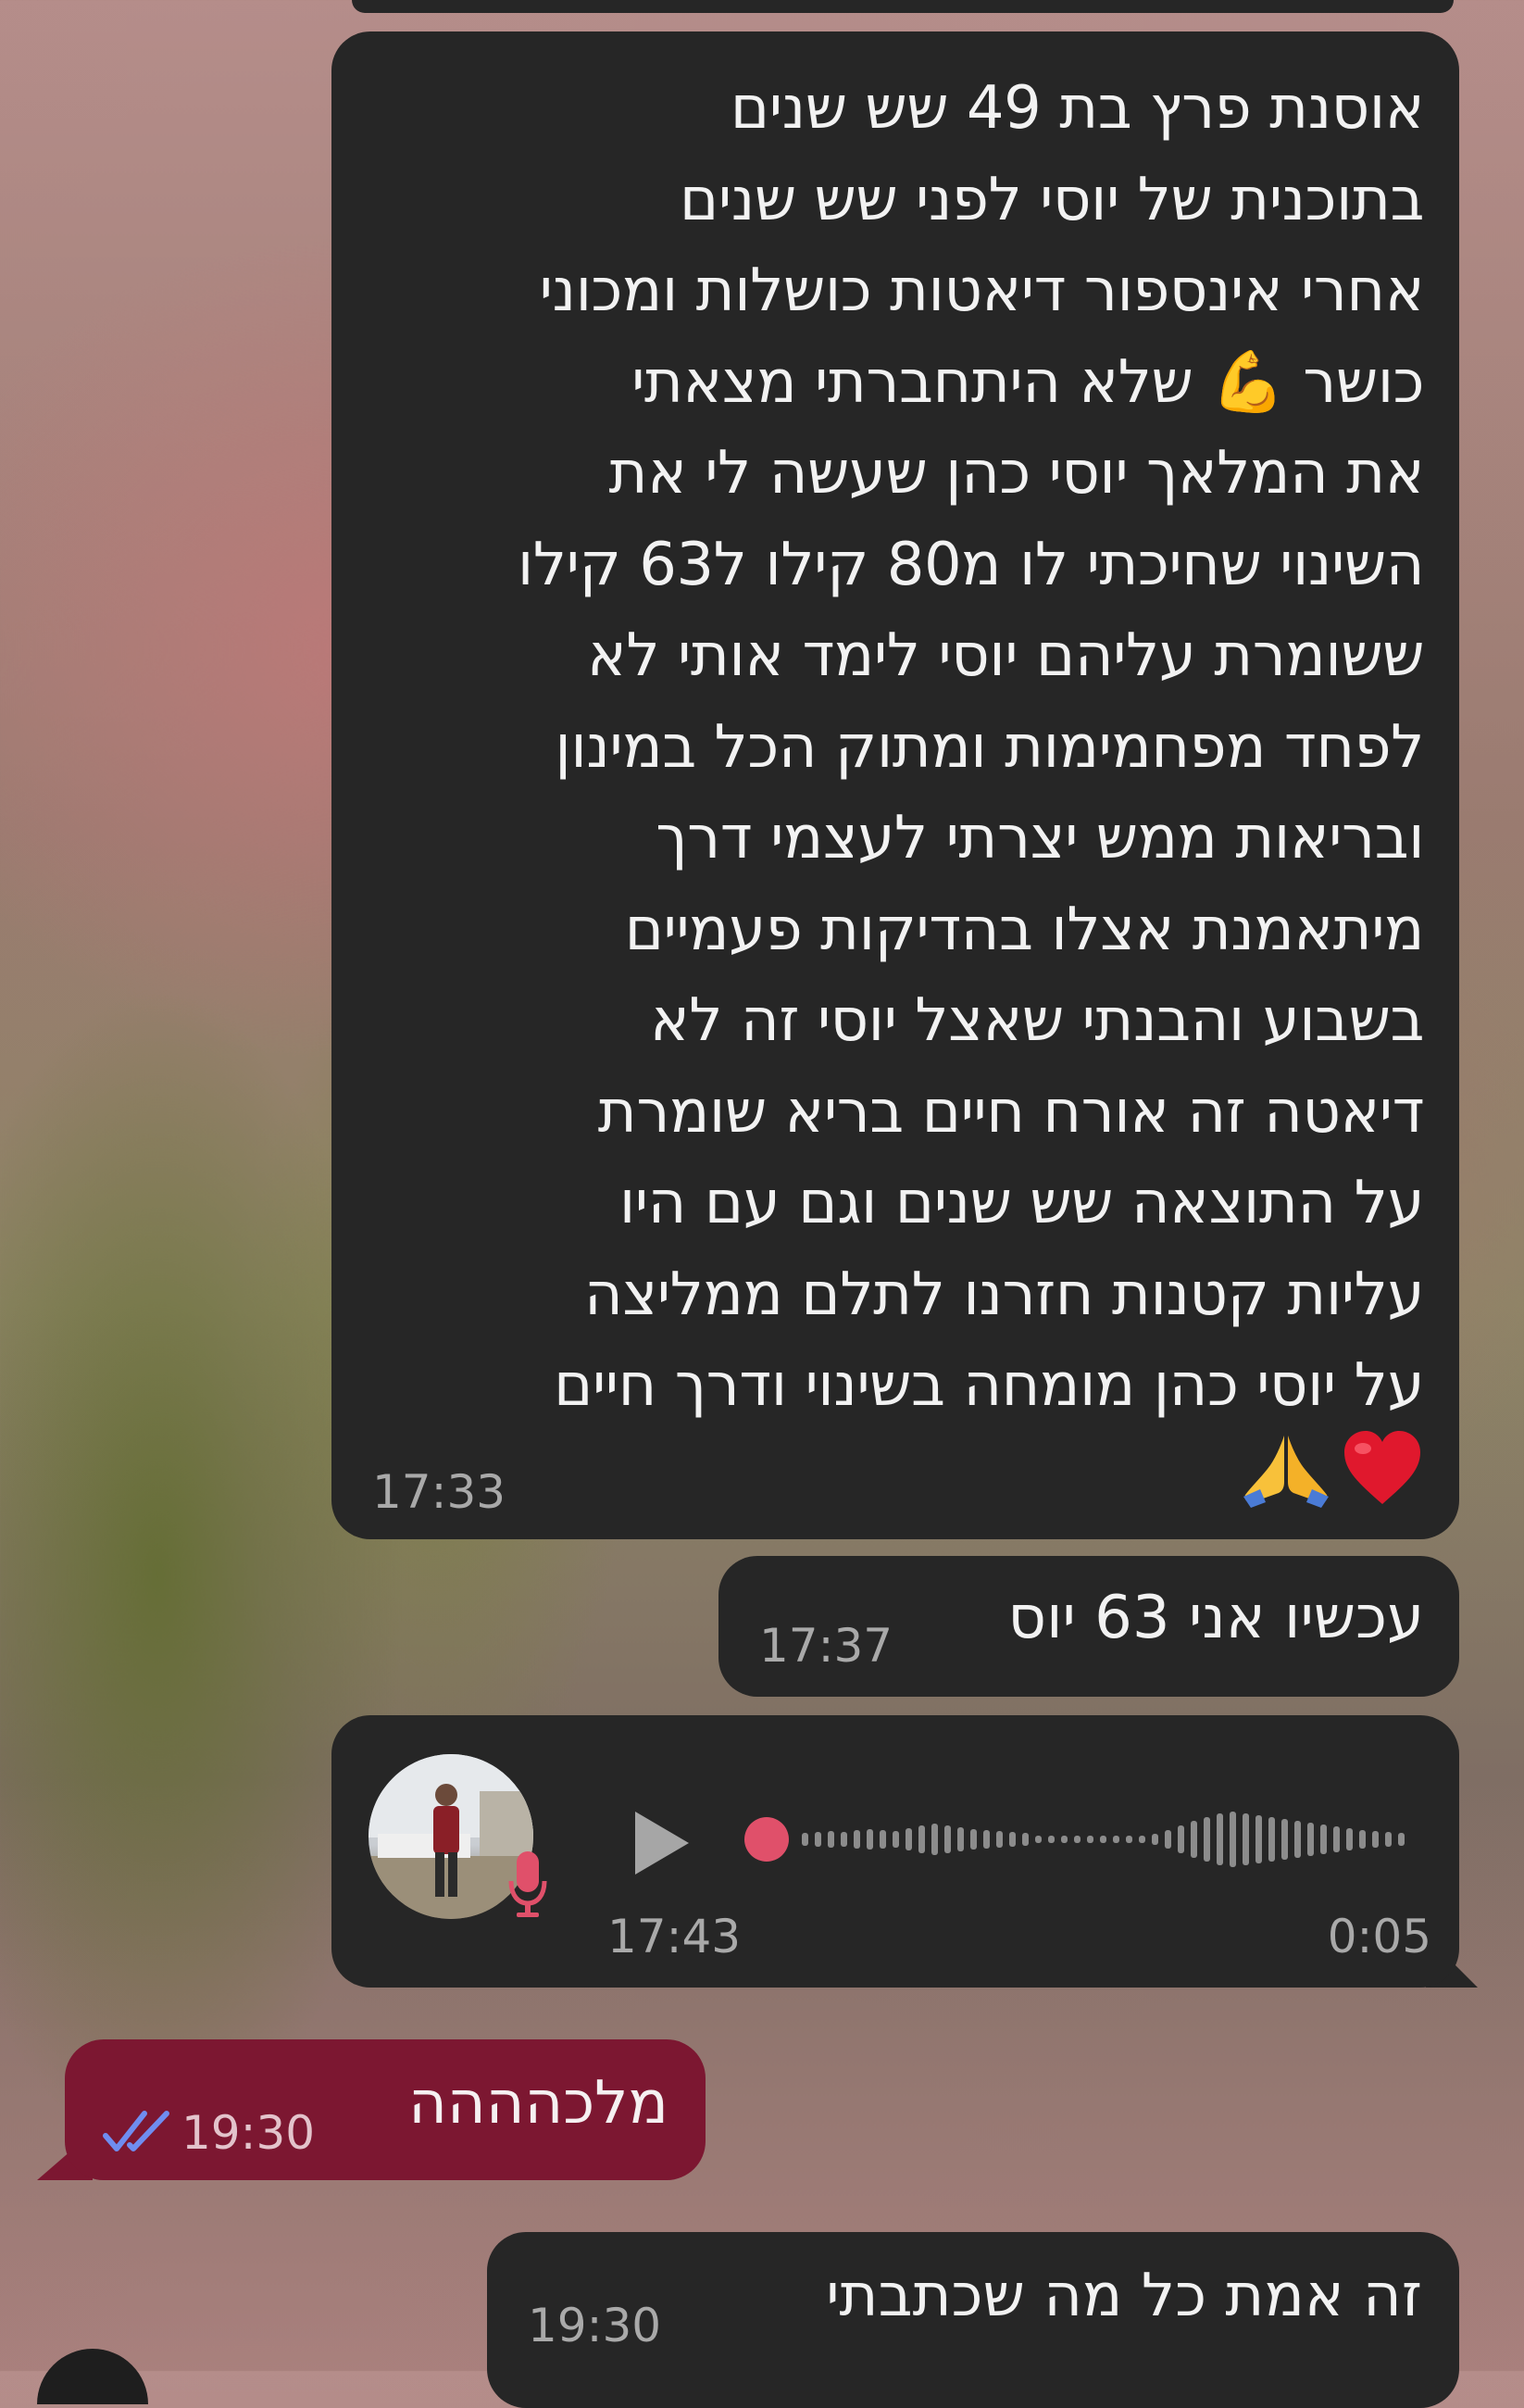 Image resolution: width=1524 pixels, height=2408 pixels. I want to click on emoji-row, so click(901, 1473).